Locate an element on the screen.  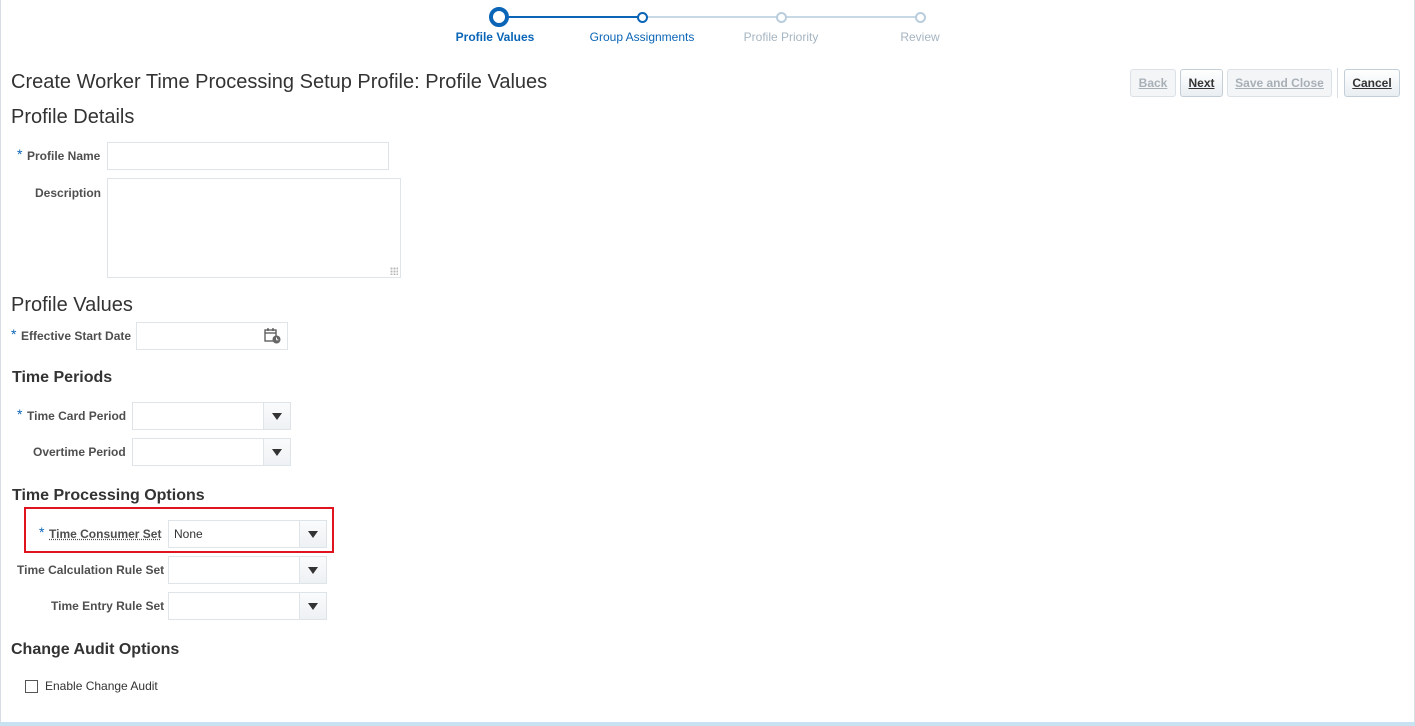
train-step-review-label: Review is located at coordinates (920, 37).